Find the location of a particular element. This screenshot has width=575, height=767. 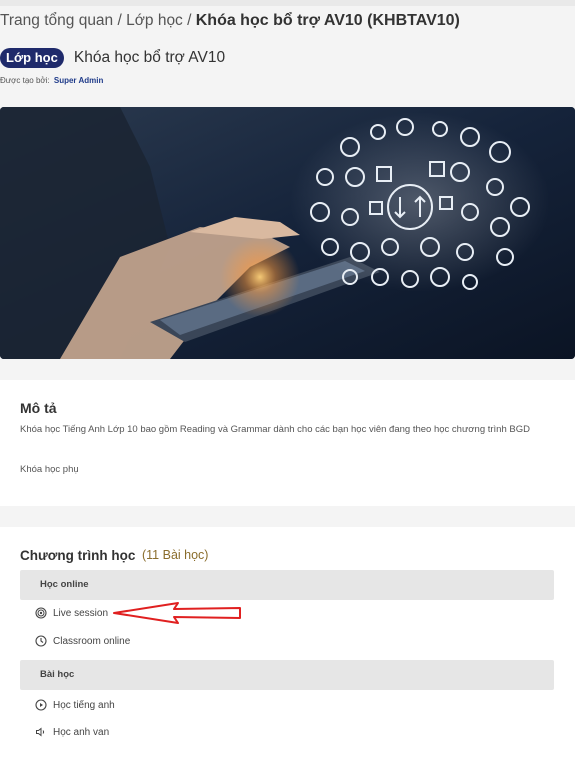

section-title: Bài học is located at coordinates (57, 674).